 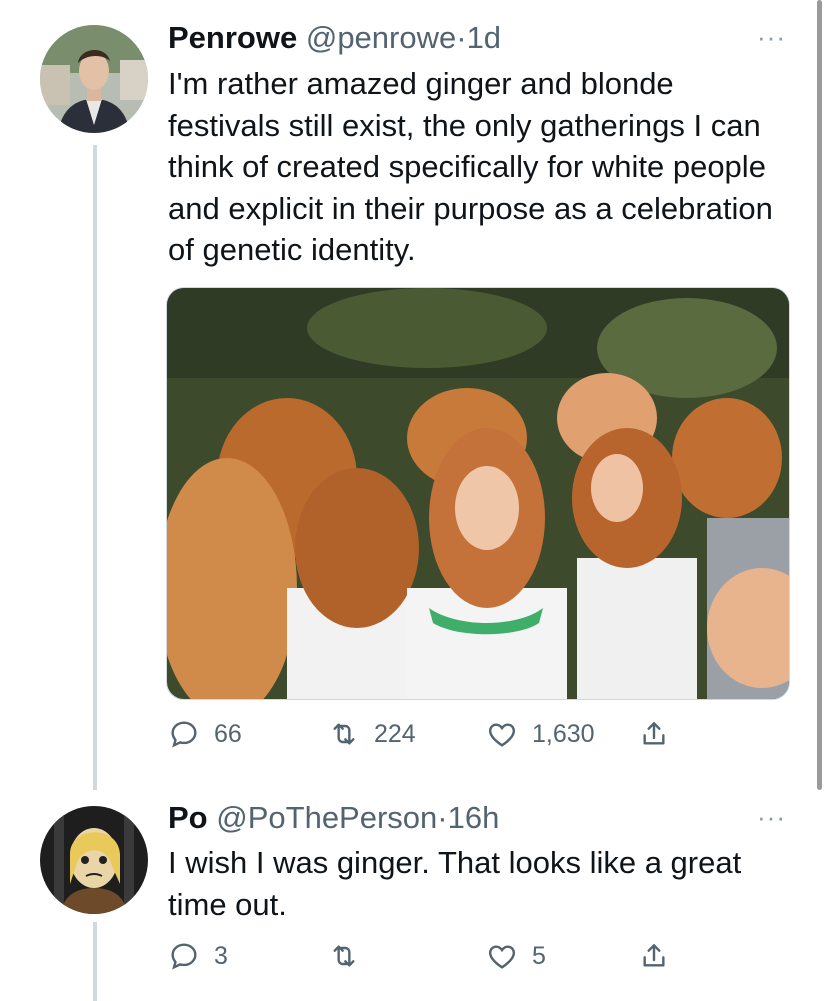 What do you see at coordinates (232, 37) in the screenshot?
I see `display-name: Penrowe` at bounding box center [232, 37].